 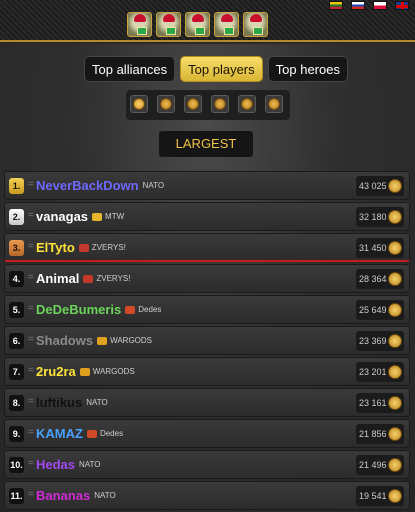 I want to click on player-name: KAMAZ, so click(x=59, y=433).